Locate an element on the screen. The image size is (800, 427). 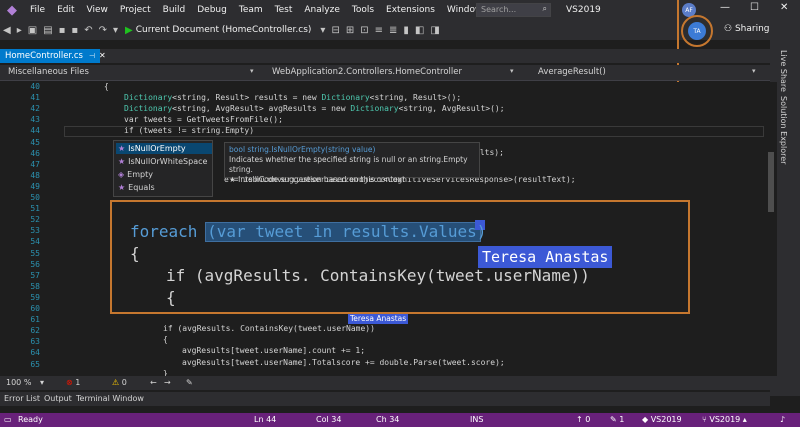
status-branch: ⑂ VS2019 ▴ is located at coordinates (724, 419).